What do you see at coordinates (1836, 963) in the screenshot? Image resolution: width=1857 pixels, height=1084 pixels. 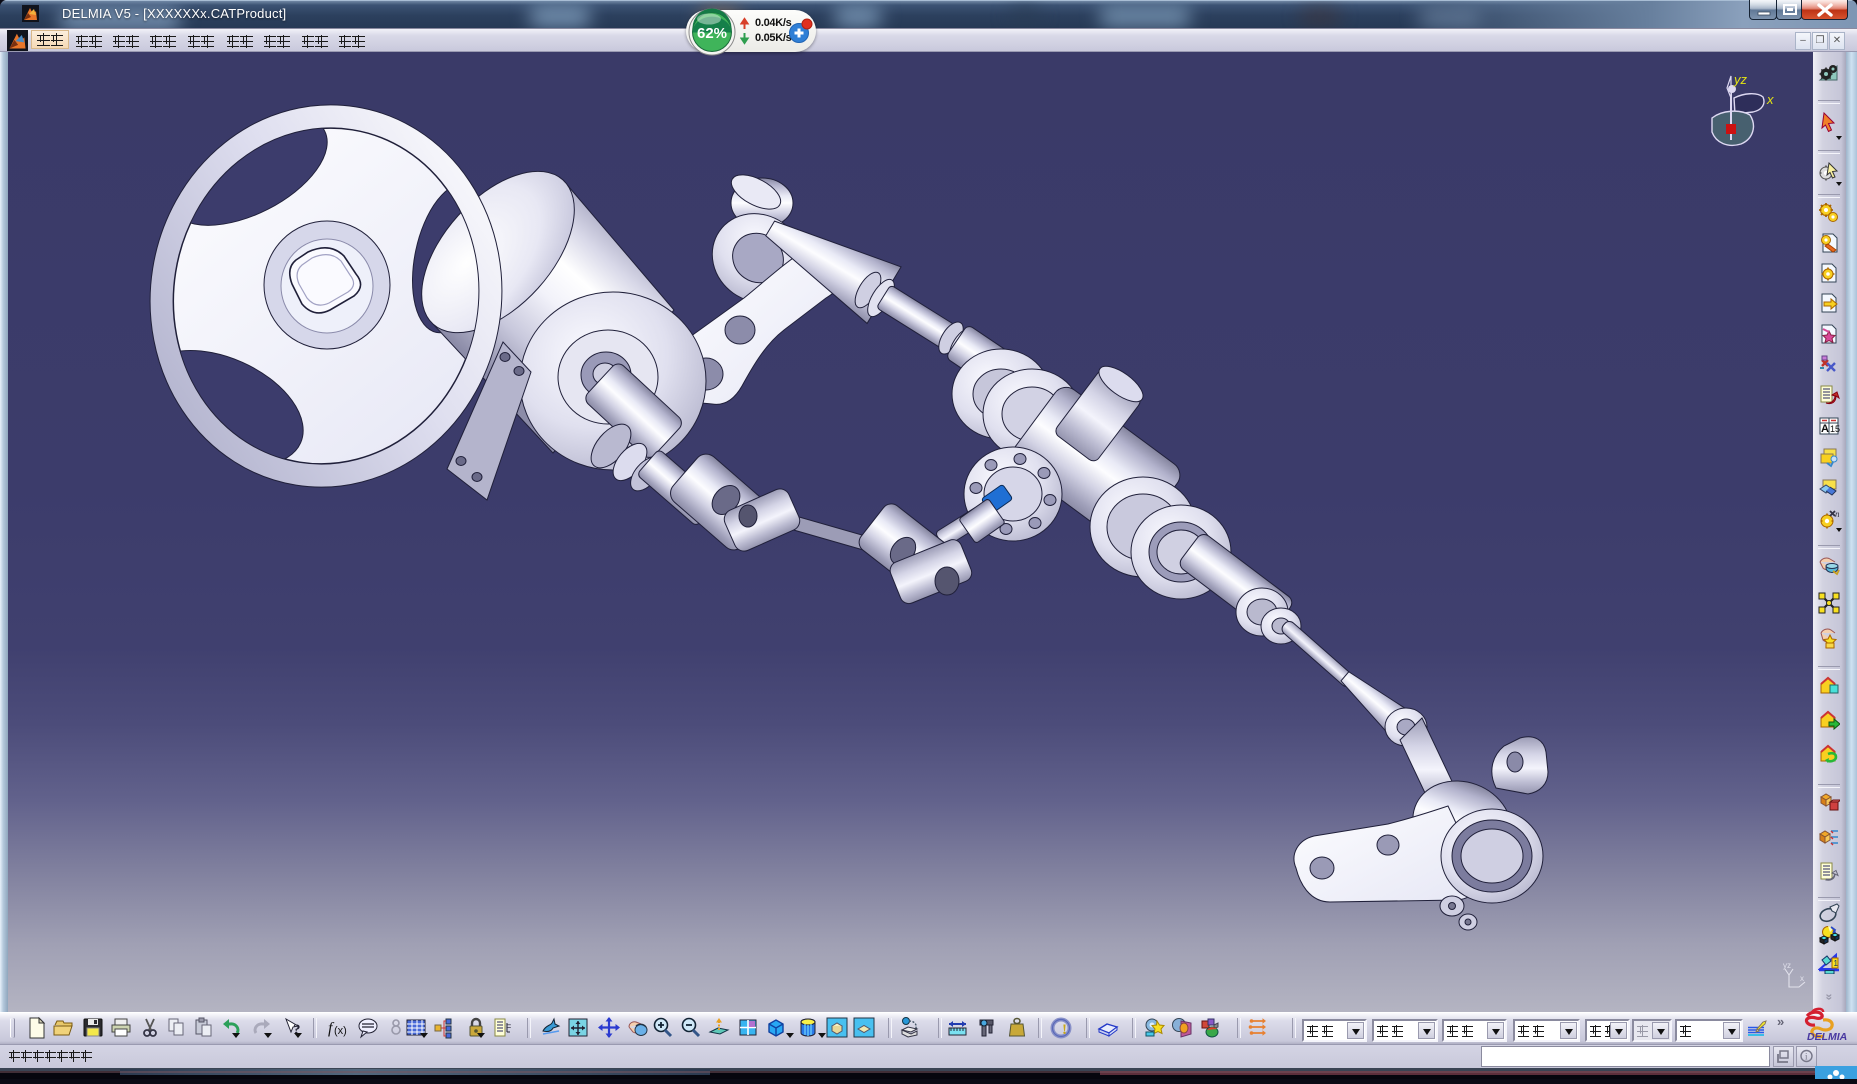 I see `svg-text: 1` at bounding box center [1836, 963].